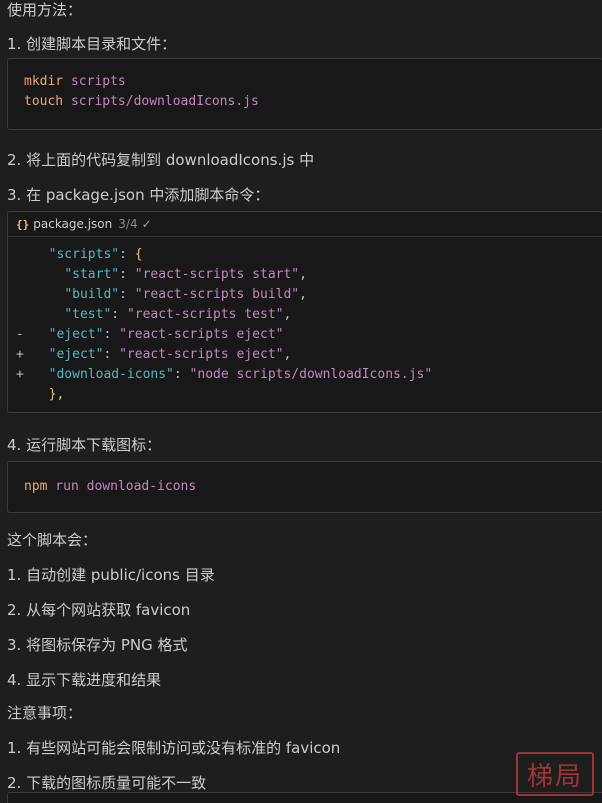 The height and width of the screenshot is (803, 602). I want to click on code-block-npm: npm run download-icons, so click(304, 487).